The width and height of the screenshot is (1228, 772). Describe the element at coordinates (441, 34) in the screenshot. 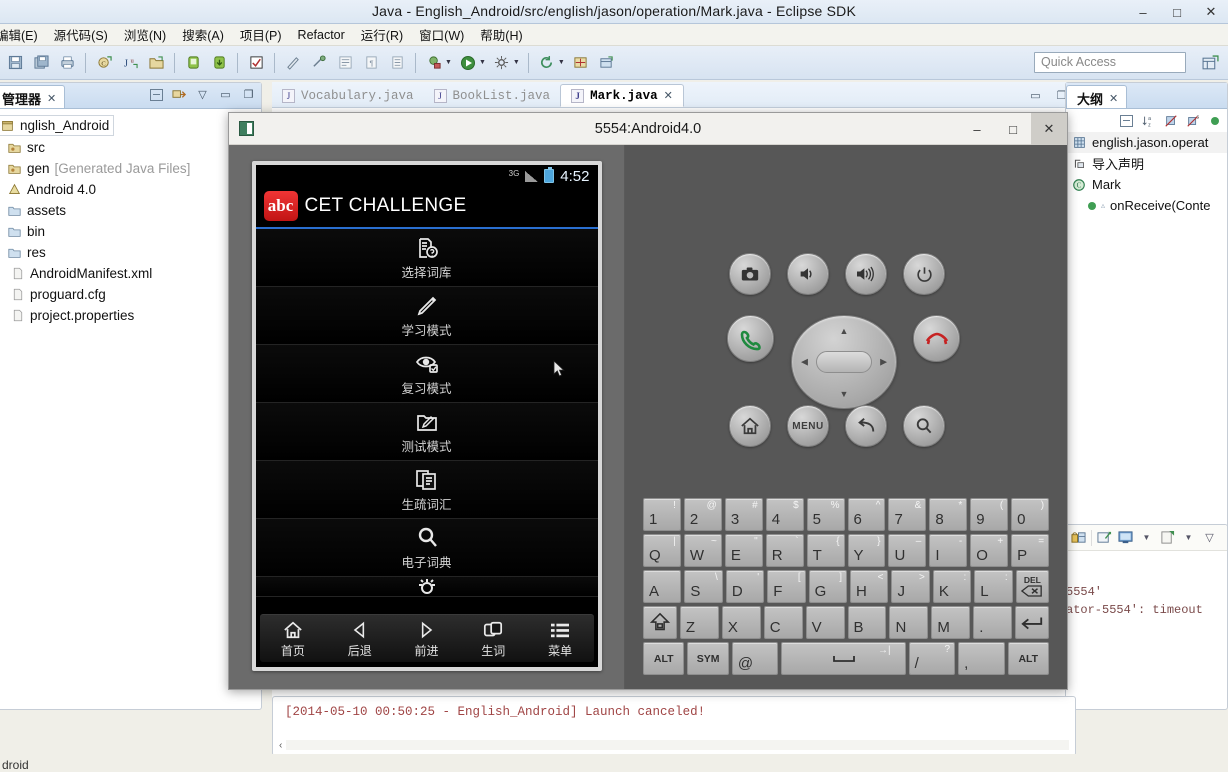

I see `menu-item-window: 窗口(W)` at that location.